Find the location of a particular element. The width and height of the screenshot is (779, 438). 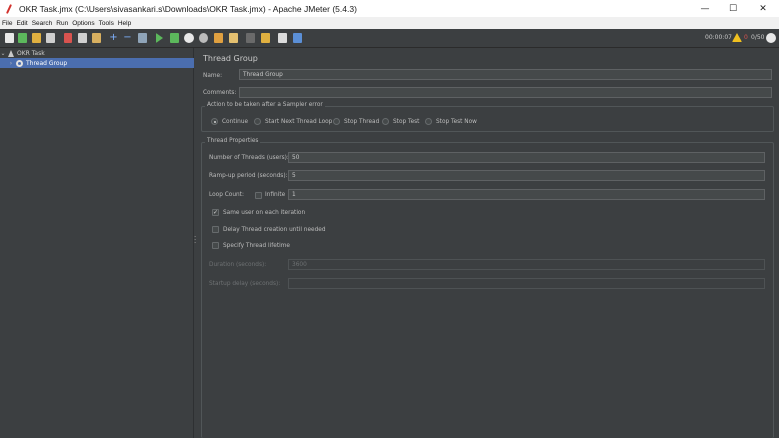

radio-label-stop-thread: Stop Thread is located at coordinates (362, 122).